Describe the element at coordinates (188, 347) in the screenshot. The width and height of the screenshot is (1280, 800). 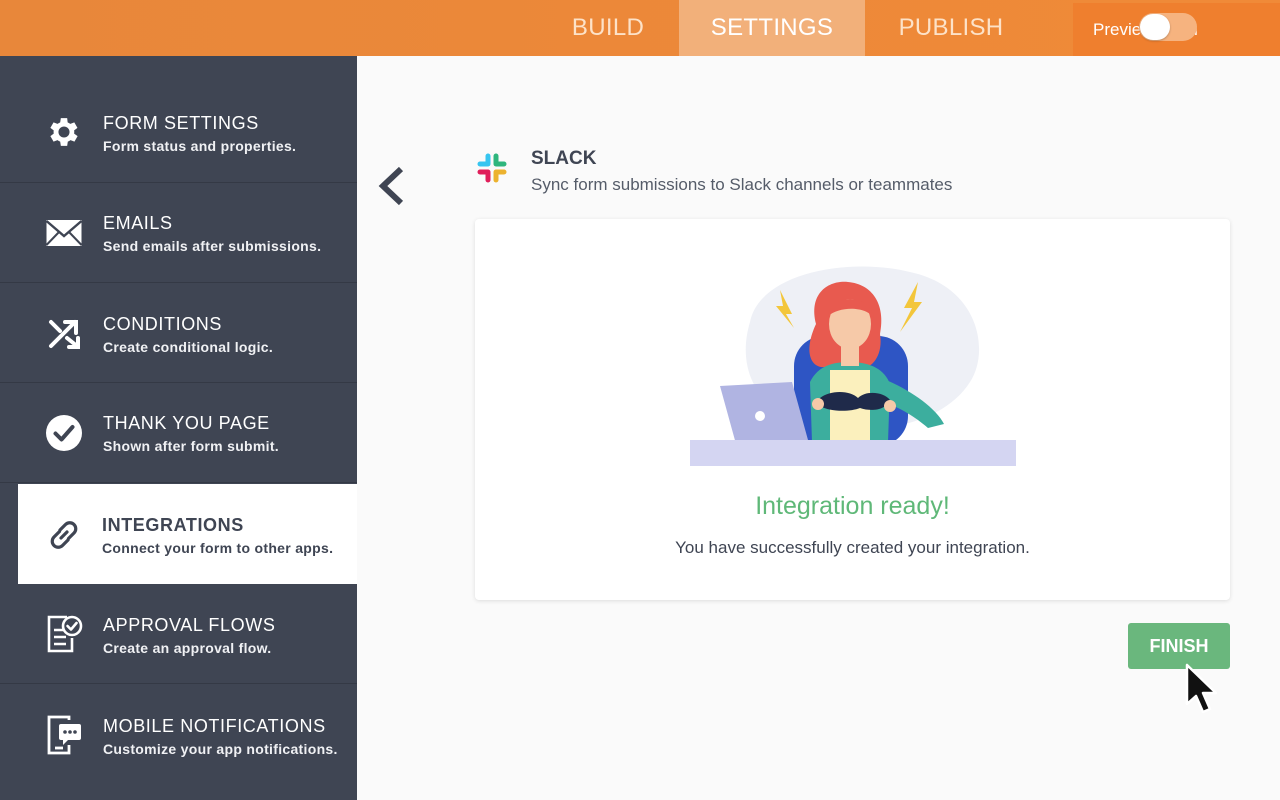
I see `sidebar-item-subtitle: Create conditional logic.` at that location.